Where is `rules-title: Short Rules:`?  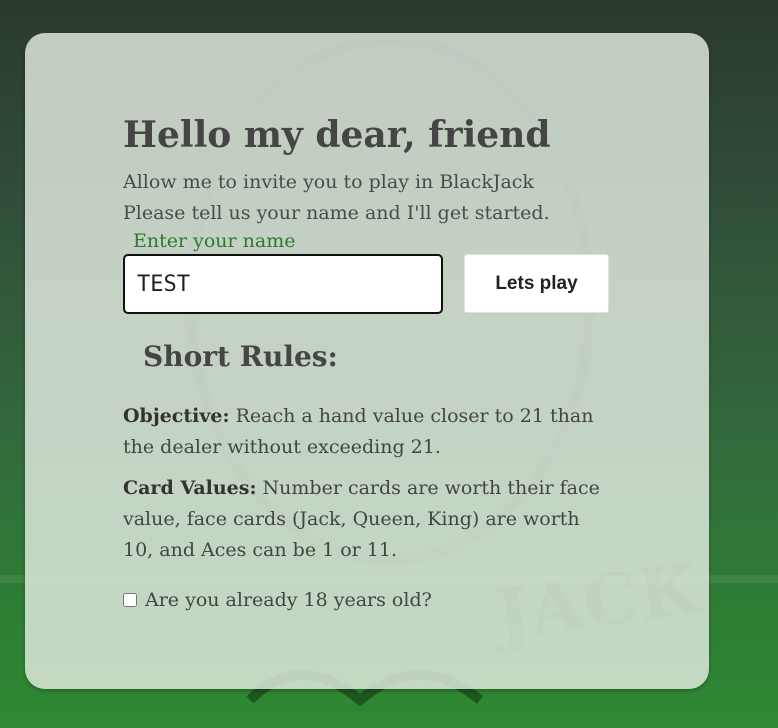 rules-title: Short Rules: is located at coordinates (240, 356).